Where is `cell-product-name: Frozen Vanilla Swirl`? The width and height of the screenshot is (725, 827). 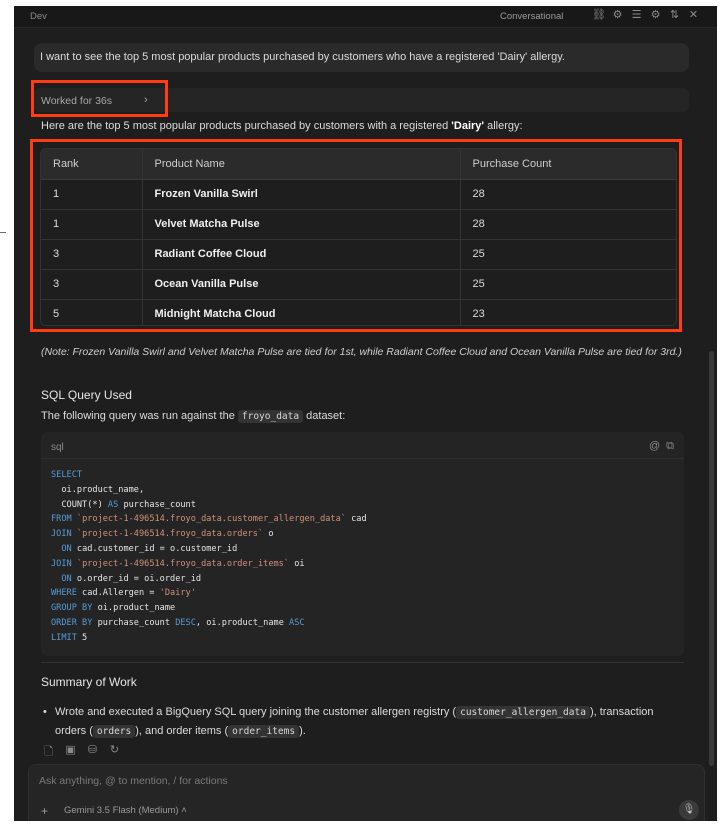
cell-product-name: Frozen Vanilla Swirl is located at coordinates (301, 194).